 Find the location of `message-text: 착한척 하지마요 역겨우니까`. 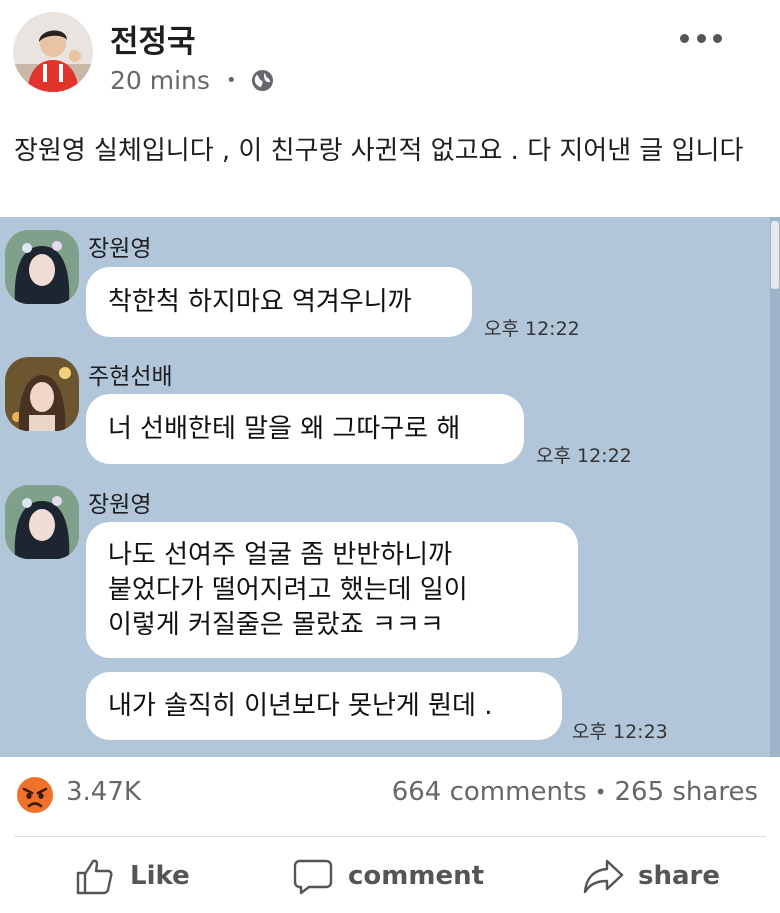

message-text: 착한척 하지마요 역겨우니까 is located at coordinates (260, 301).